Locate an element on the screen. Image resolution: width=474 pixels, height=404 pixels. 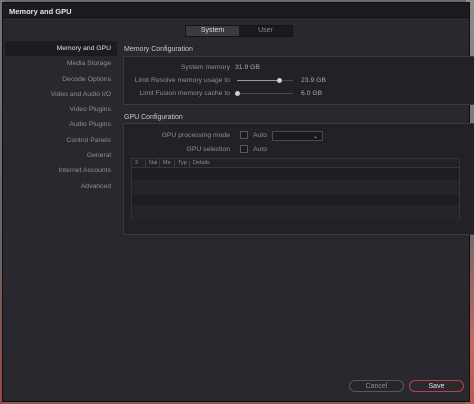
fusion-memory-limit-label: Limit Fusion memory cache to is located at coordinates (184, 93).